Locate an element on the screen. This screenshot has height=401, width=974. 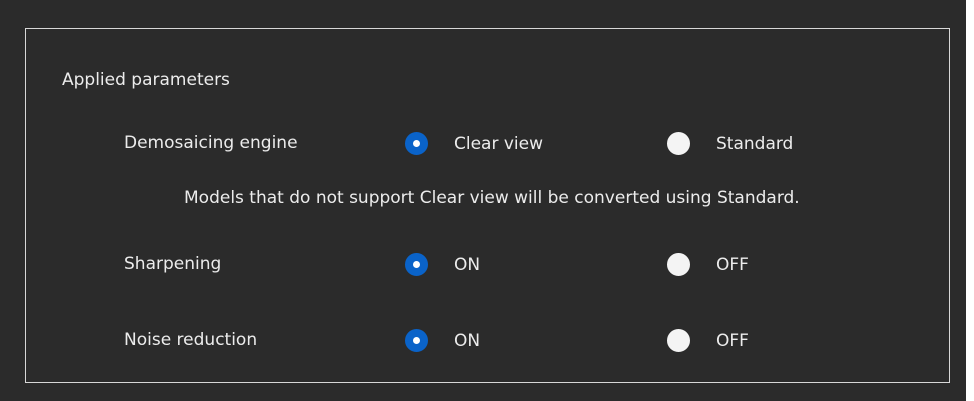
demosaicing-engine-label: Demosaicing engine is located at coordinates (211, 143).